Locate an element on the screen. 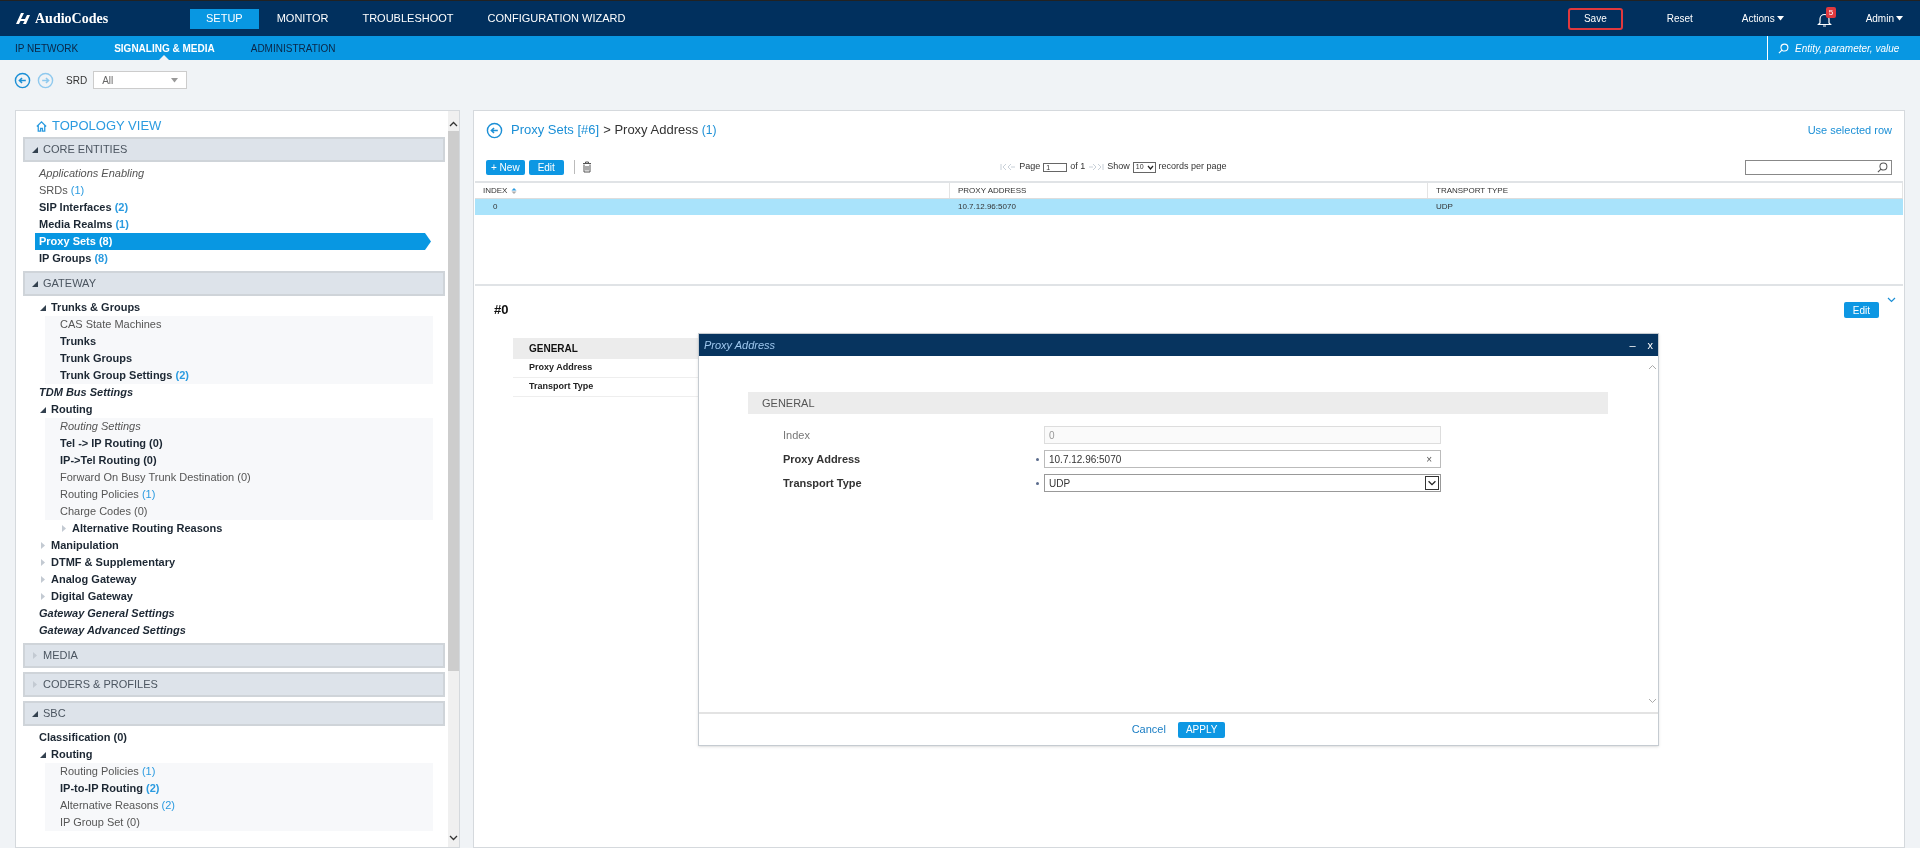  tree-item: TDM Bus Settings is located at coordinates (86, 392).